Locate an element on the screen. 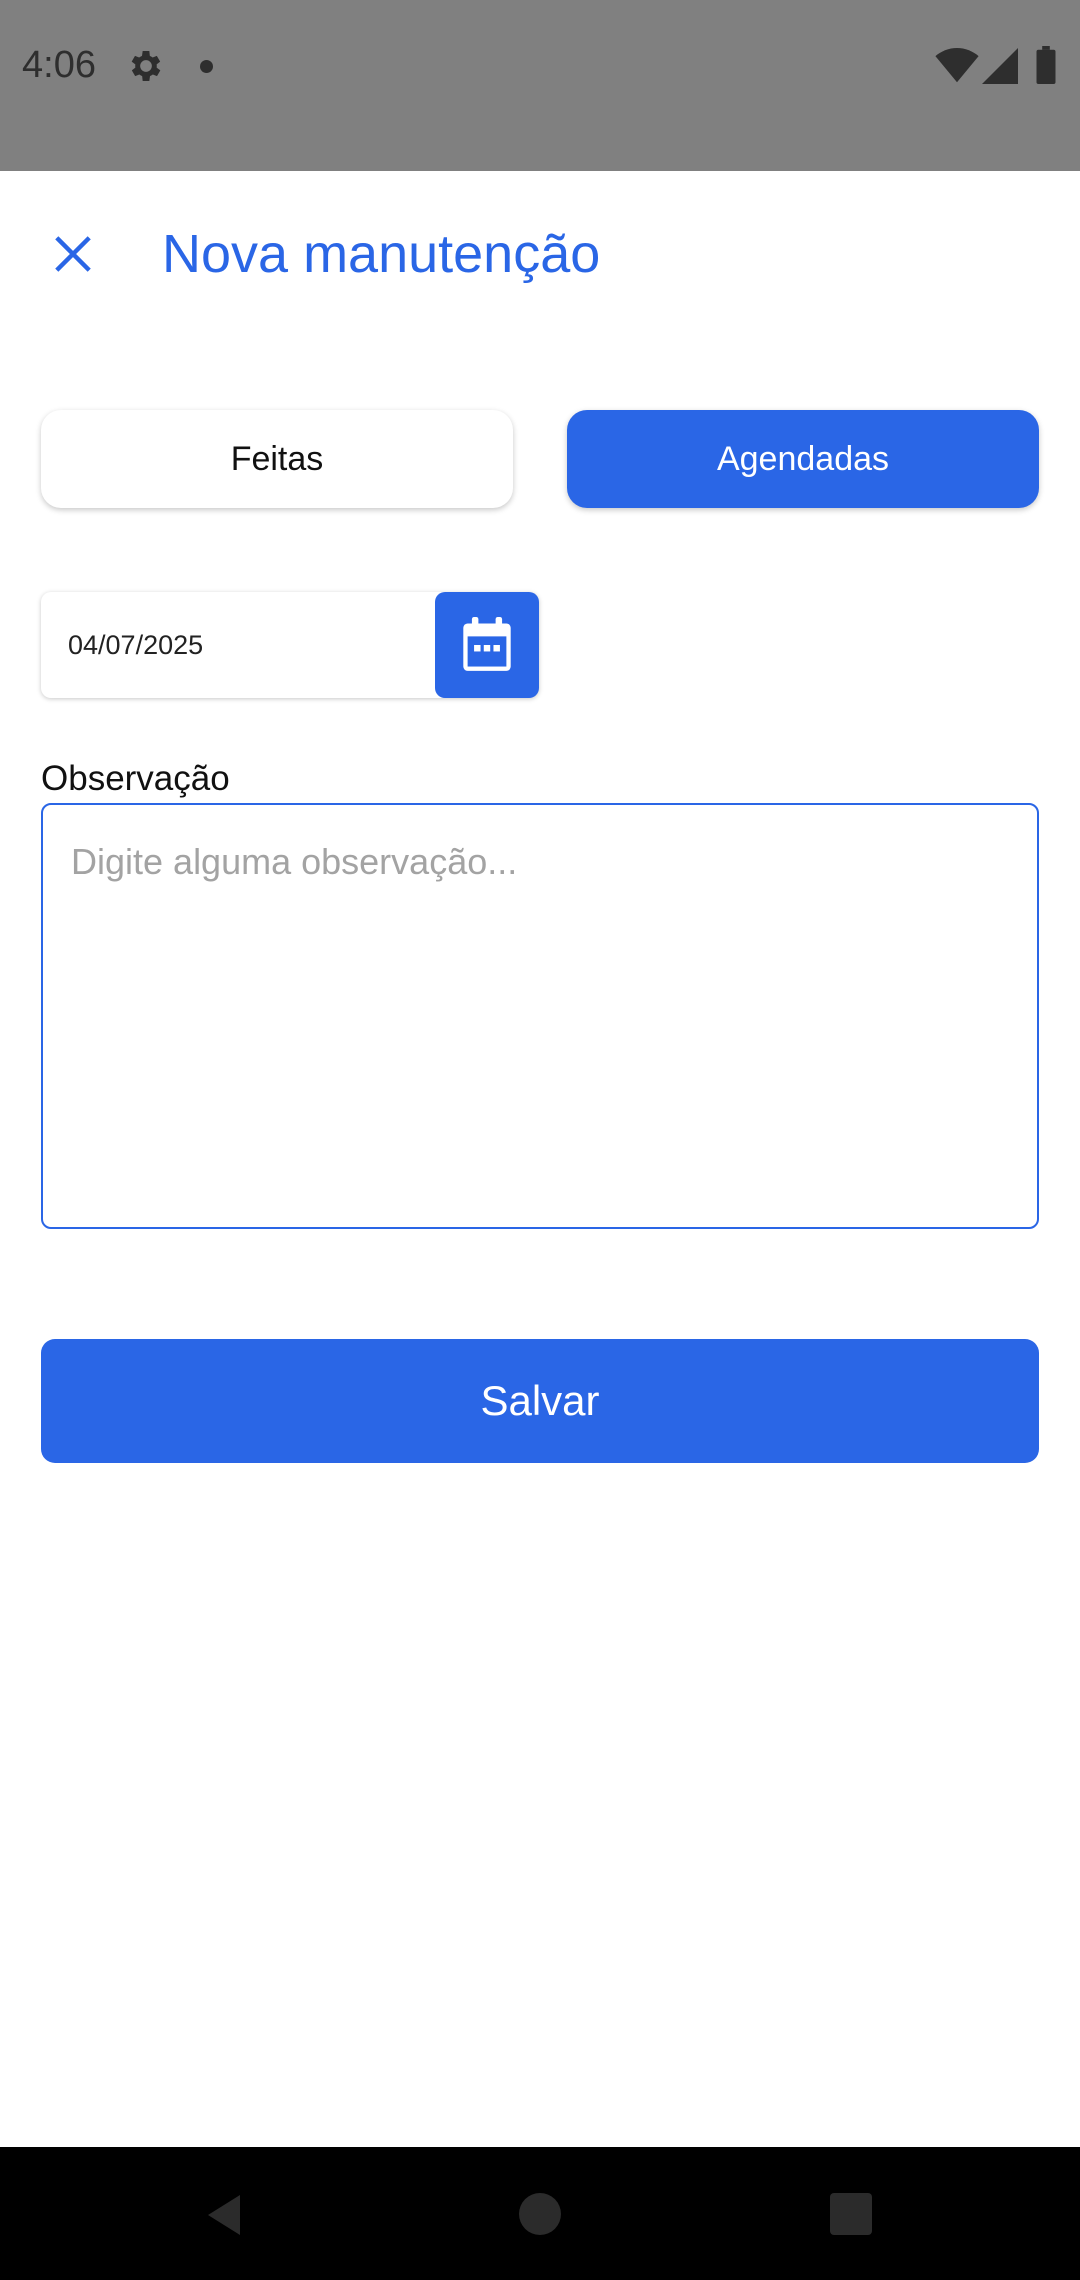 This screenshot has width=1080, height=2280. date-picker is located at coordinates (290, 645).